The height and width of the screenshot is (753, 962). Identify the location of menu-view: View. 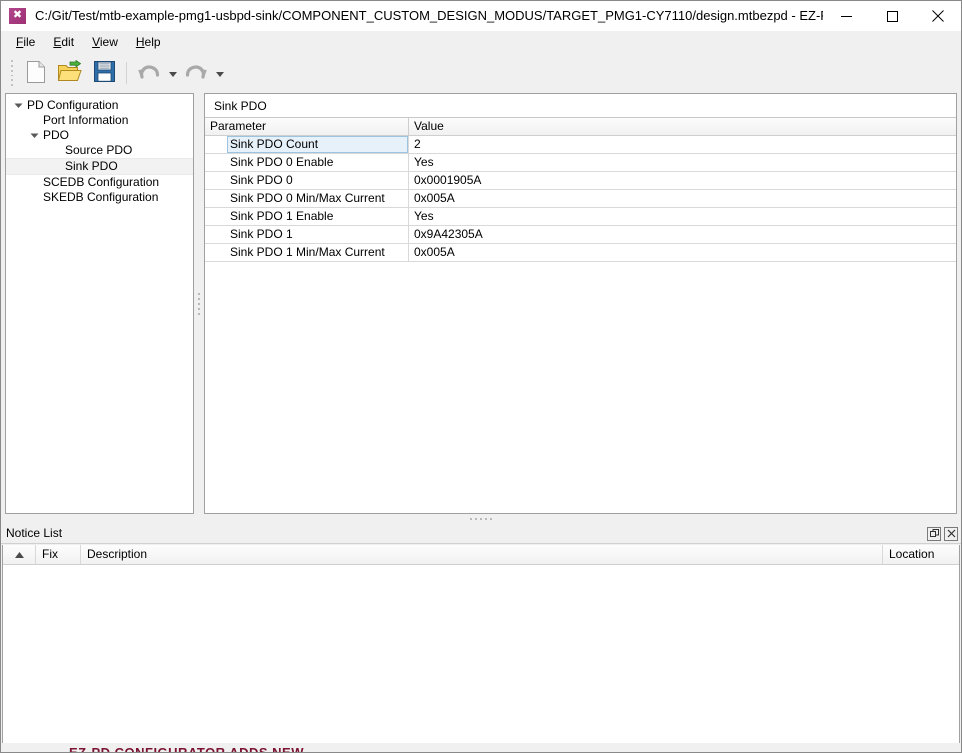
(105, 42).